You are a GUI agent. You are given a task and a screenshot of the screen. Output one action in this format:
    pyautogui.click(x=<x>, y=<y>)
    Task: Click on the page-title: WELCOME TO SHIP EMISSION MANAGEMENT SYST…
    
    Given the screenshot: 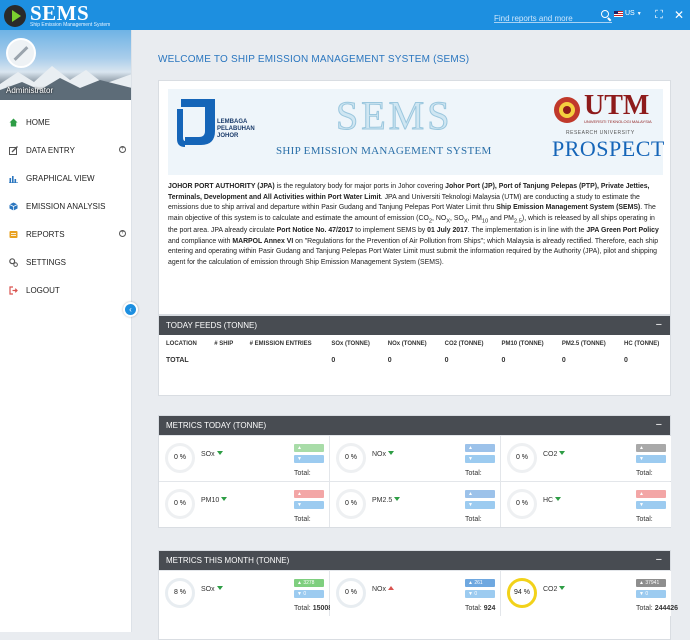 What is the action you would take?
    pyautogui.click(x=314, y=59)
    